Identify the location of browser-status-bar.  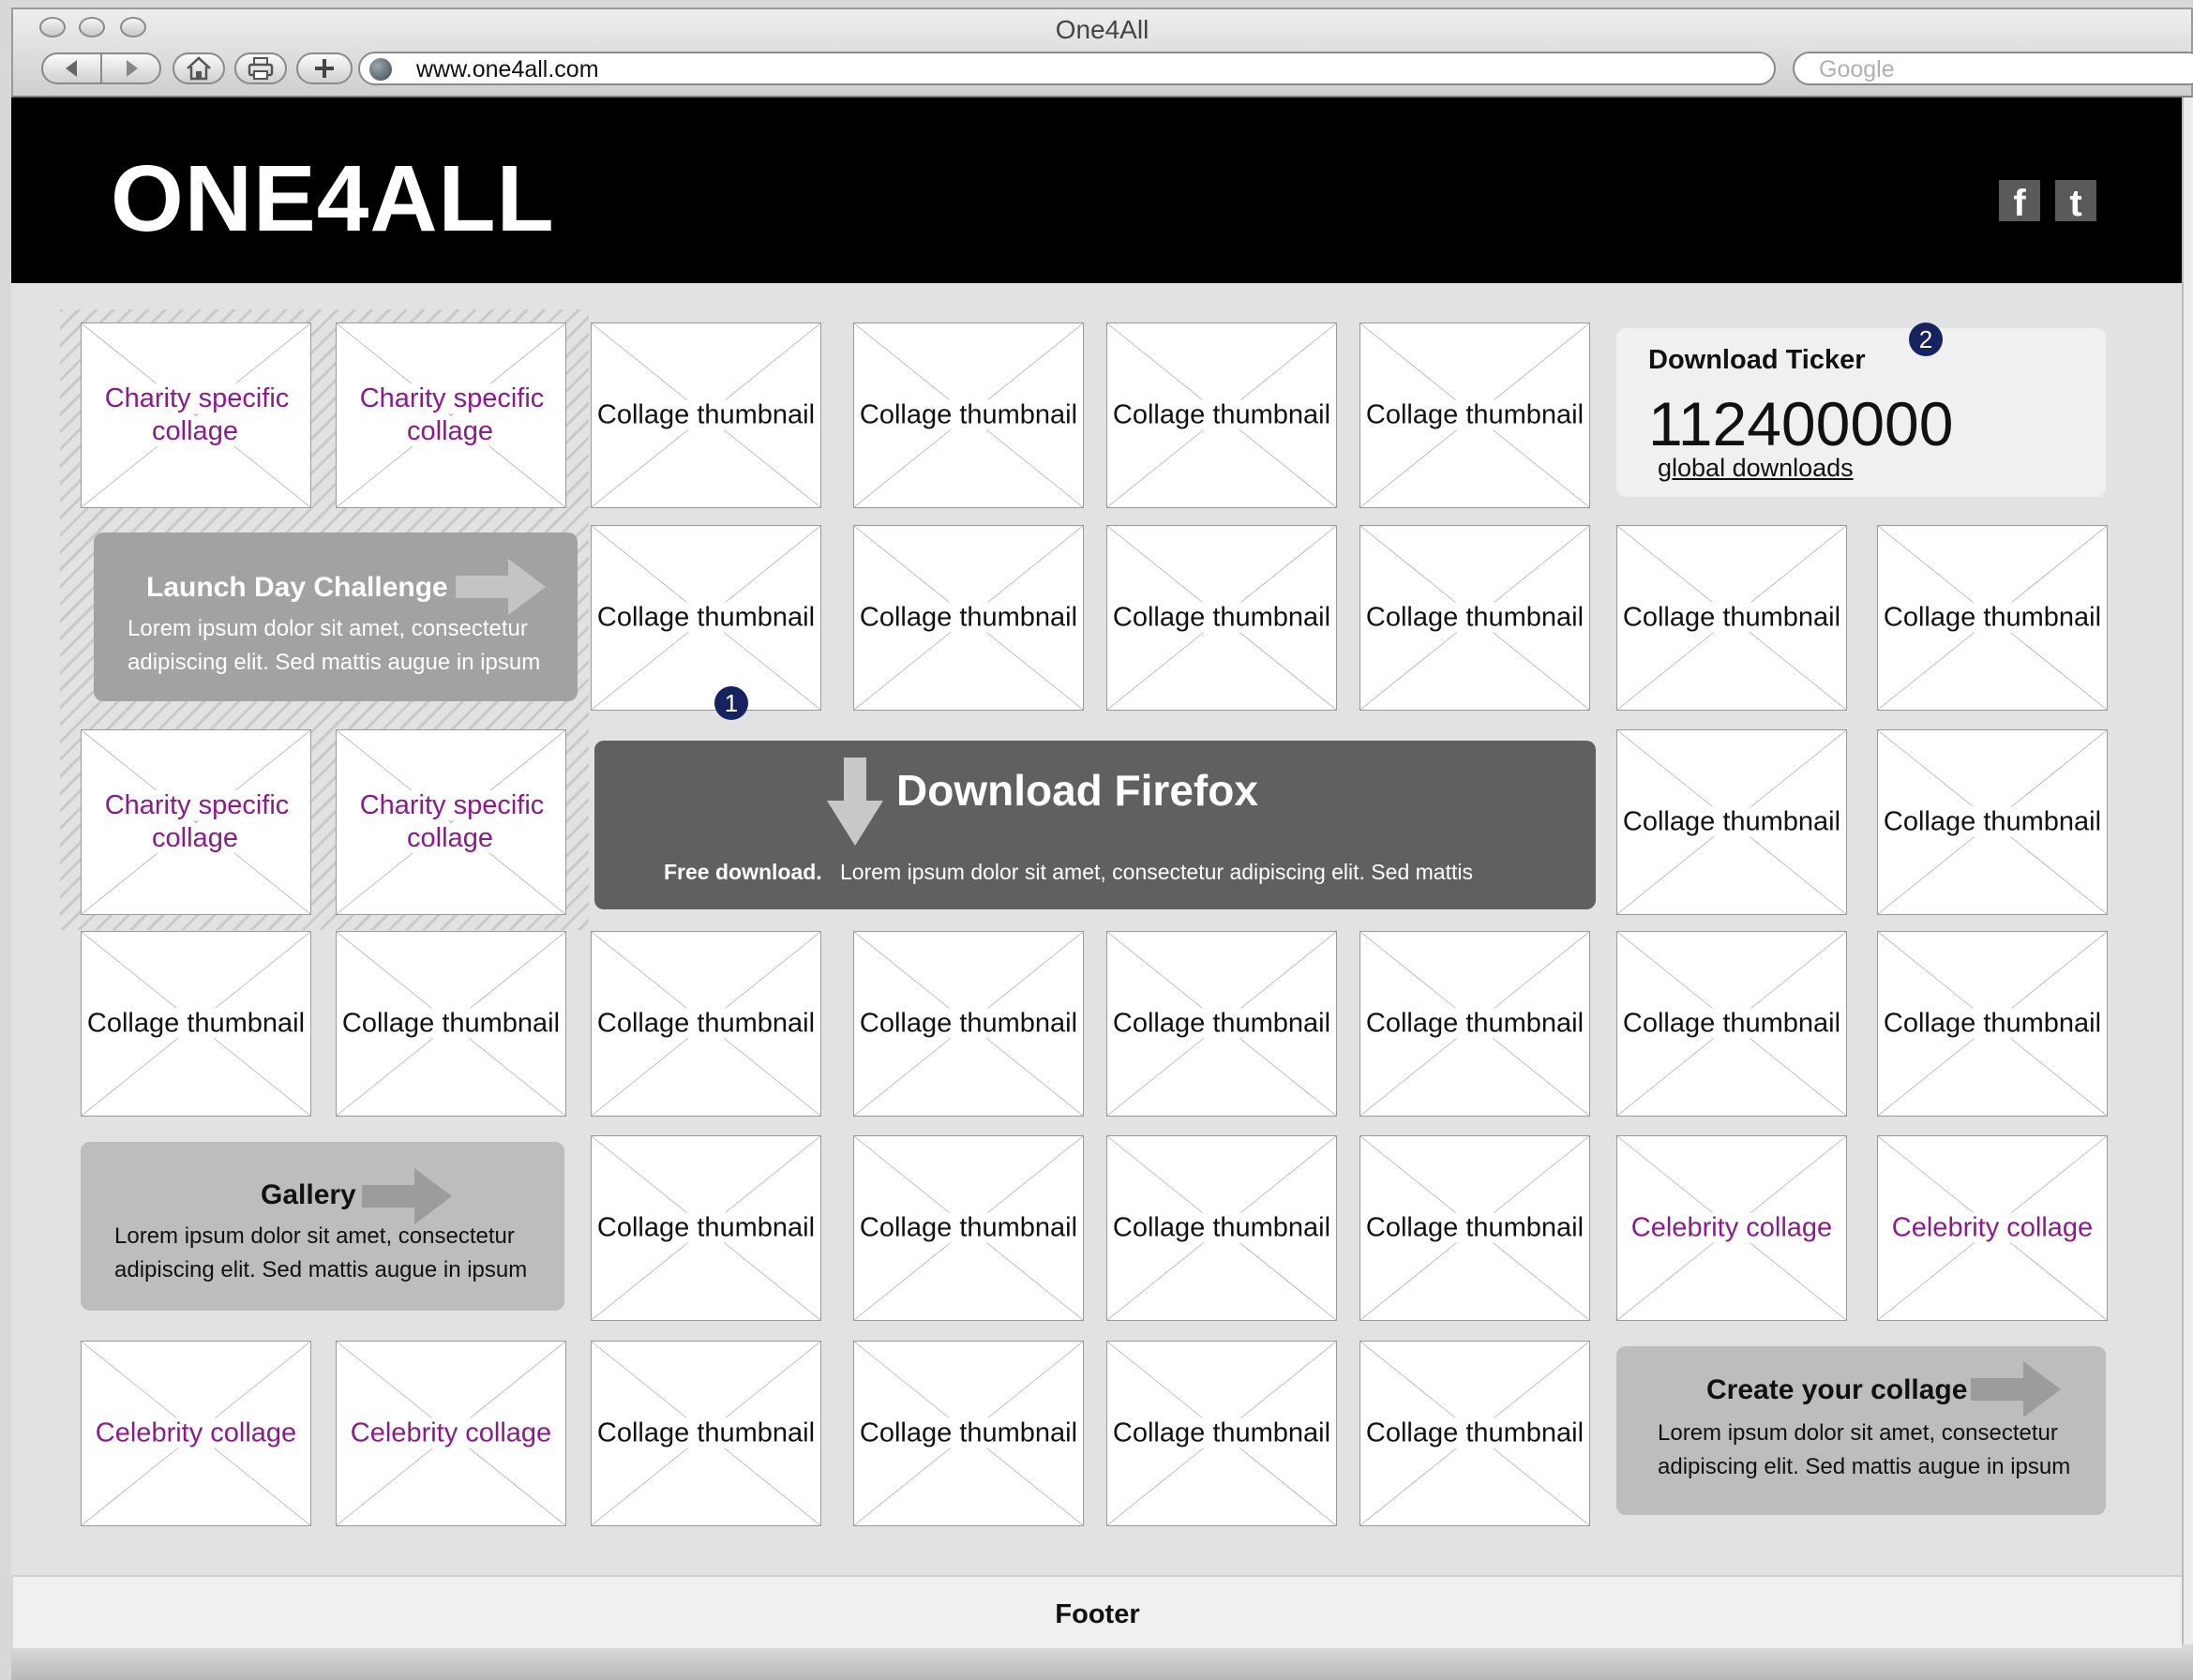
(1102, 1664).